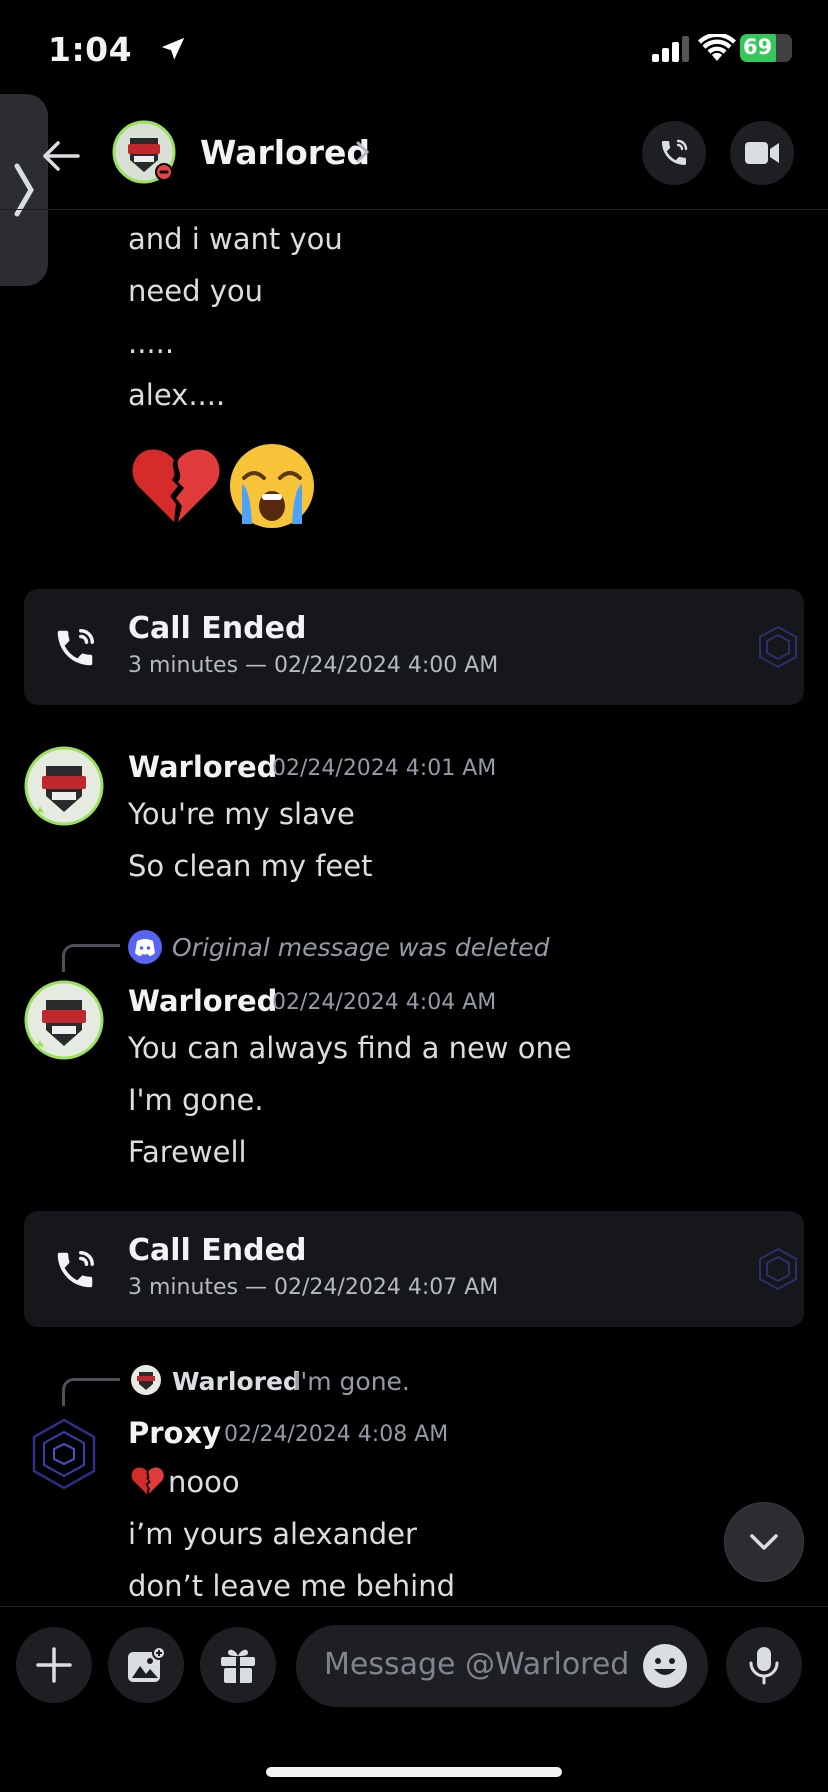 The width and height of the screenshot is (828, 1792). I want to click on message-line: You can always find a new one, so click(350, 1048).